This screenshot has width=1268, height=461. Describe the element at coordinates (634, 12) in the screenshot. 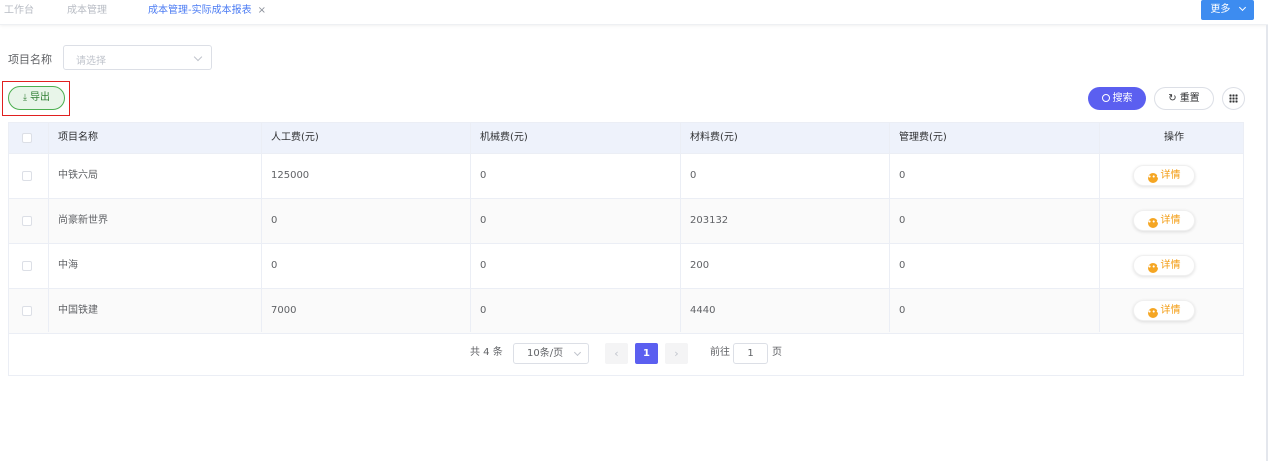

I see `tab-bar: 工作台 成本管理 成本管理-实际成本报表 × 更多` at that location.